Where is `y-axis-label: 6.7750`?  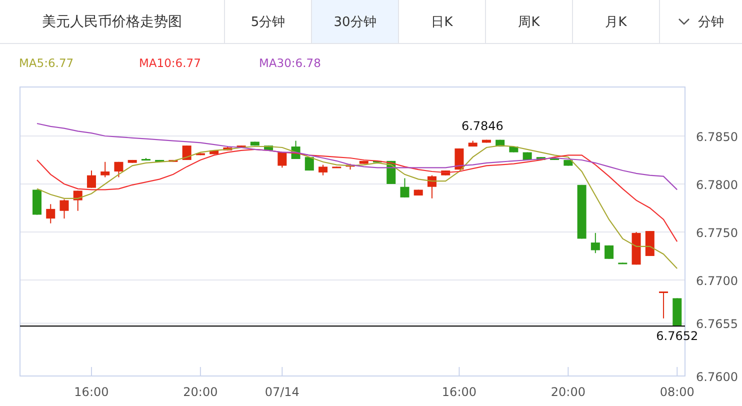
y-axis-label: 6.7750 is located at coordinates (717, 233).